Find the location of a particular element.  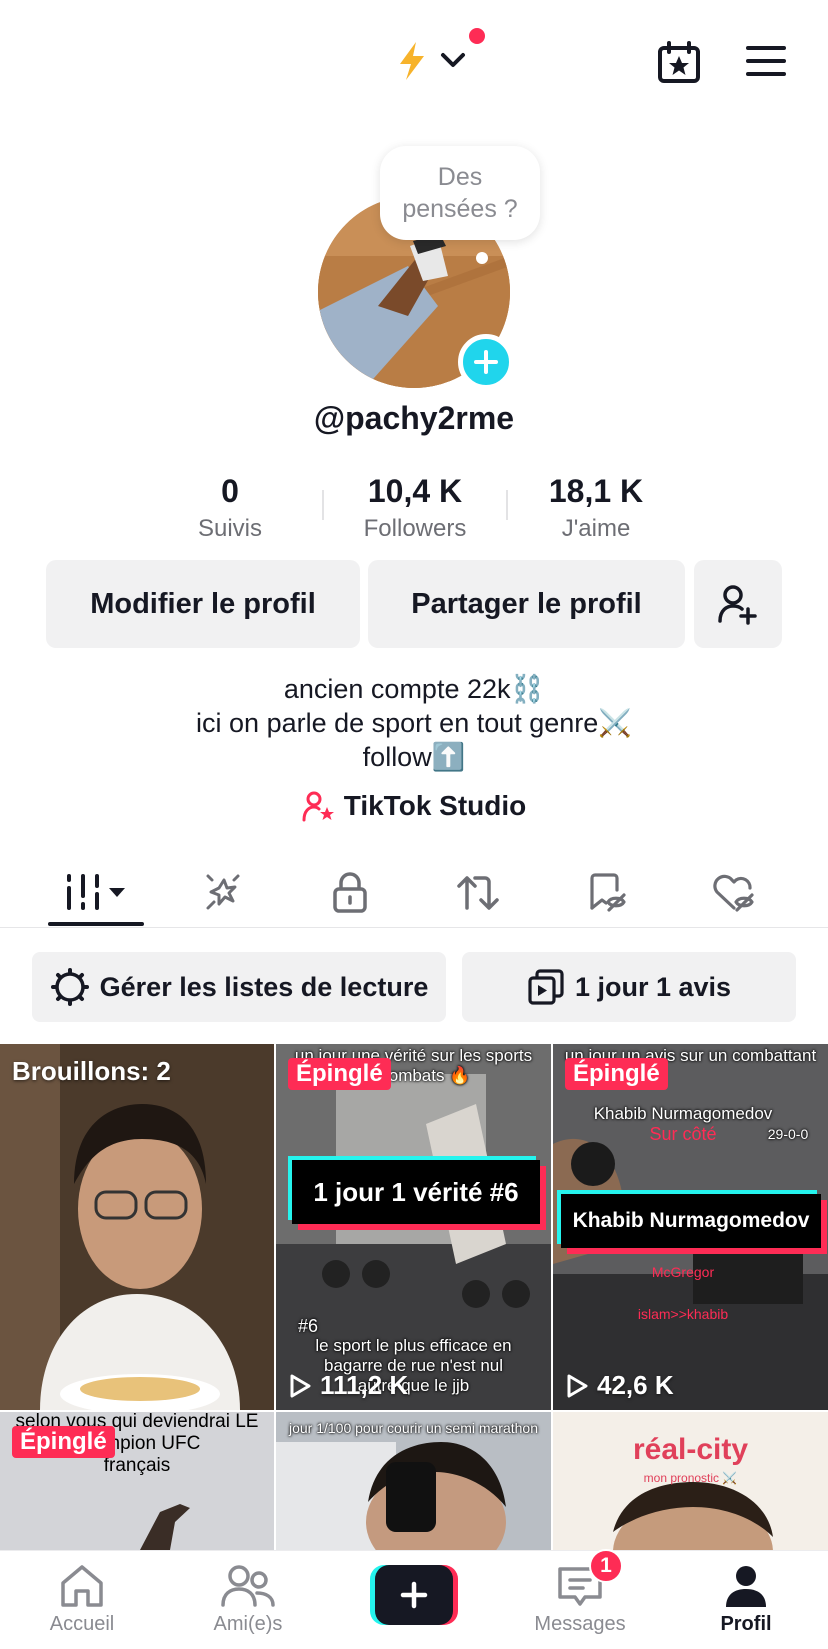

nav-friends: Ami(e)s is located at coordinates (248, 1600).